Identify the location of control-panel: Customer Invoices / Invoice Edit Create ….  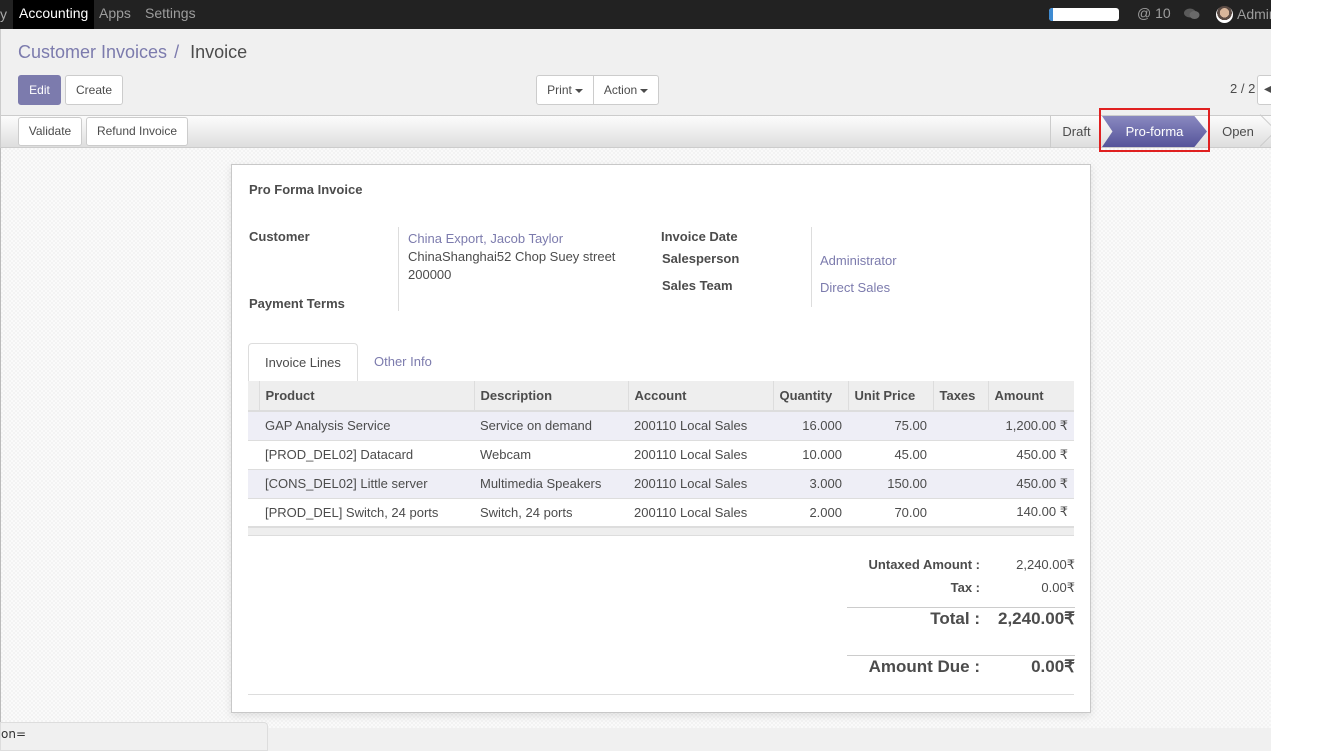
(635, 72).